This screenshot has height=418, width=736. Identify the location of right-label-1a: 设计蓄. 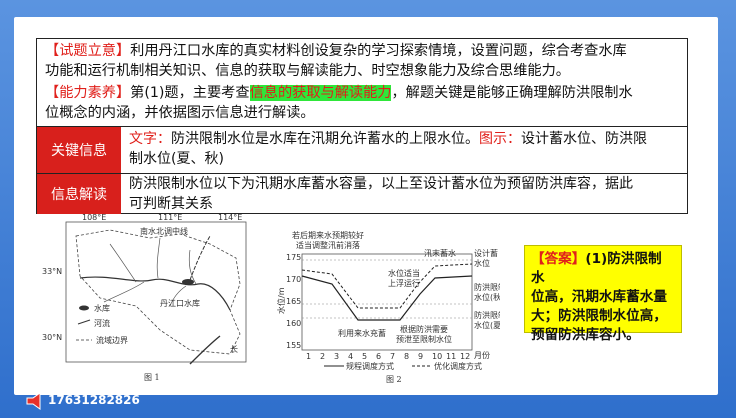
(486, 253).